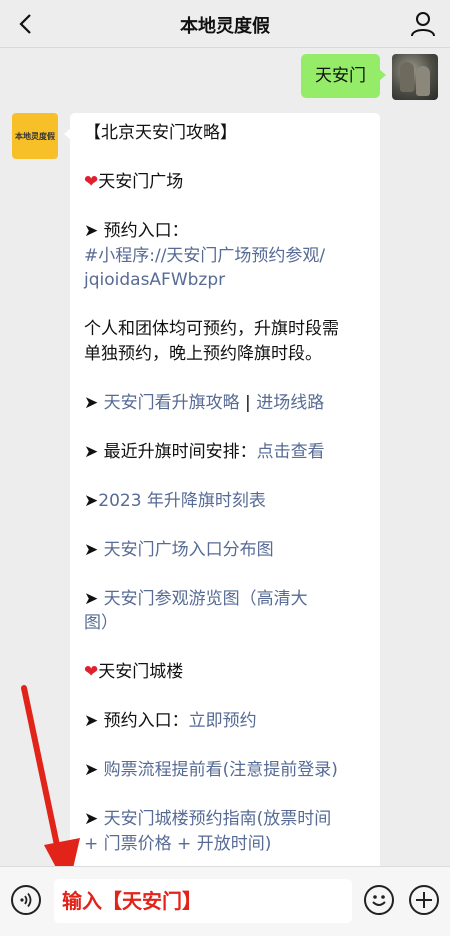 The image size is (450, 936). I want to click on ticket-flow-link: 购票流程提前看(注意提前登录), so click(221, 770).